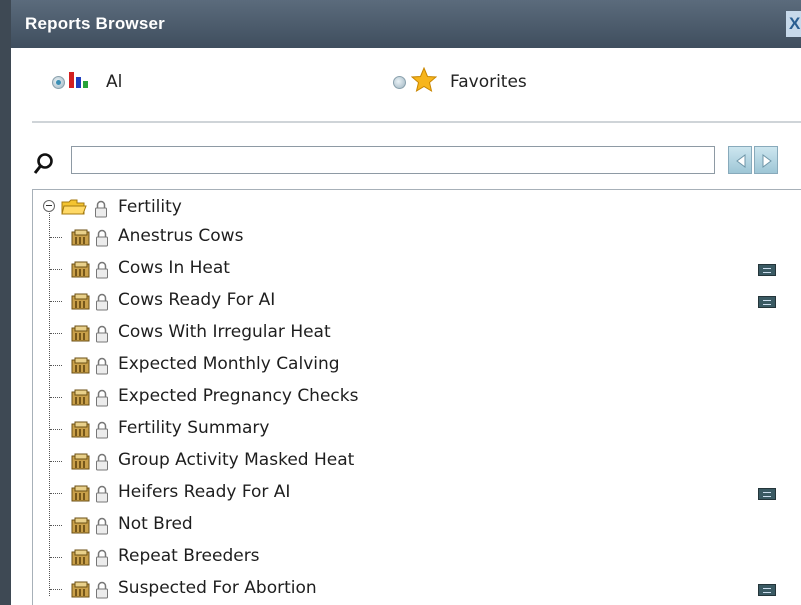  I want to click on all-radio, so click(58, 82).